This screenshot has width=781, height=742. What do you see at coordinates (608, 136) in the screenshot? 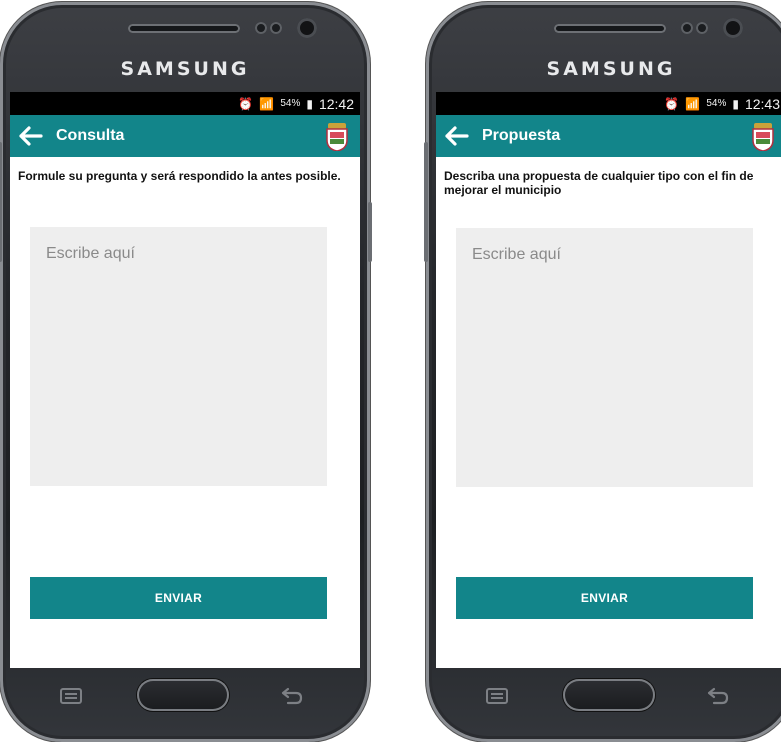
I see `app-bar: Propuesta` at bounding box center [608, 136].